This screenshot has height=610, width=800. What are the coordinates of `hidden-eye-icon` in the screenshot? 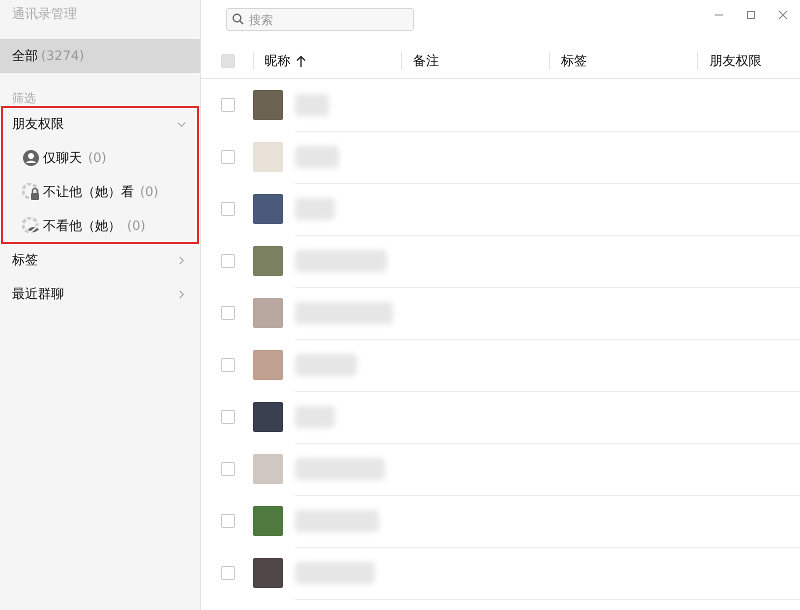 It's located at (31, 226).